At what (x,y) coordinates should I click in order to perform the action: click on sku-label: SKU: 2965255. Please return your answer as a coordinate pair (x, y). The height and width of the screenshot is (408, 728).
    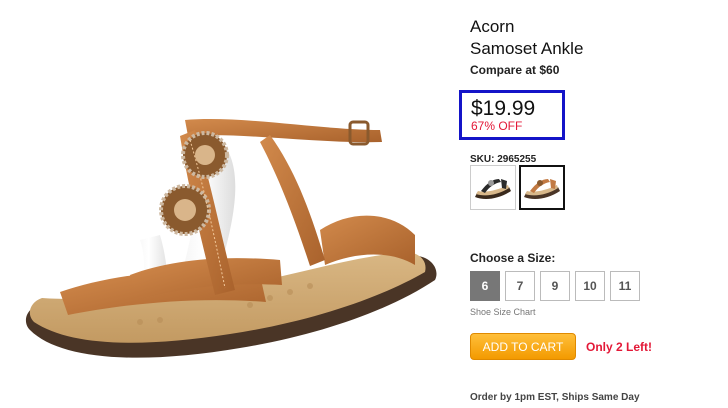
    Looking at the image, I should click on (503, 159).